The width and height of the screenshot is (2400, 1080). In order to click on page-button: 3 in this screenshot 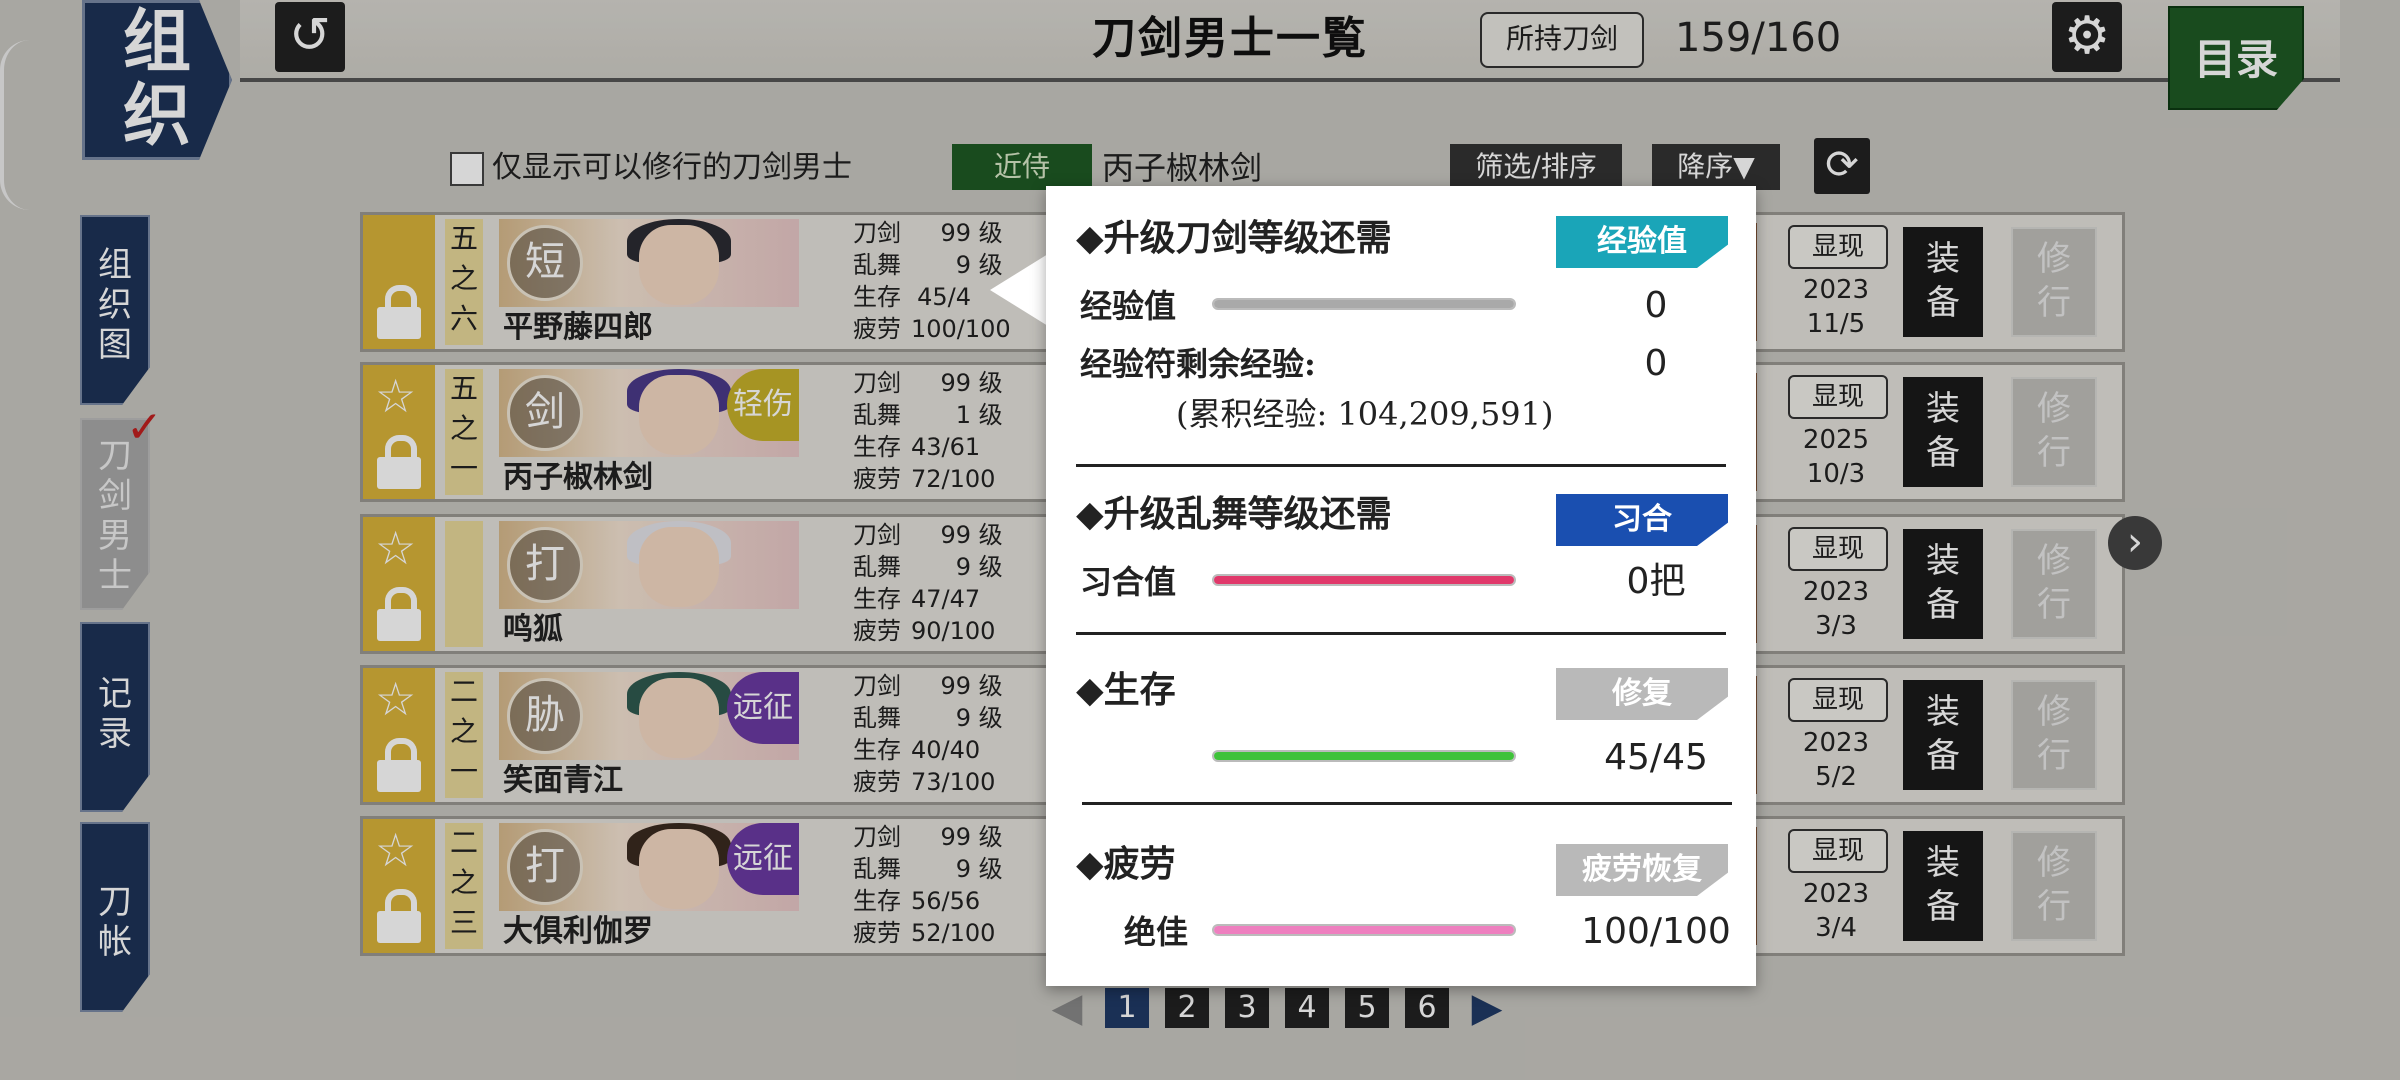, I will do `click(1247, 1008)`.